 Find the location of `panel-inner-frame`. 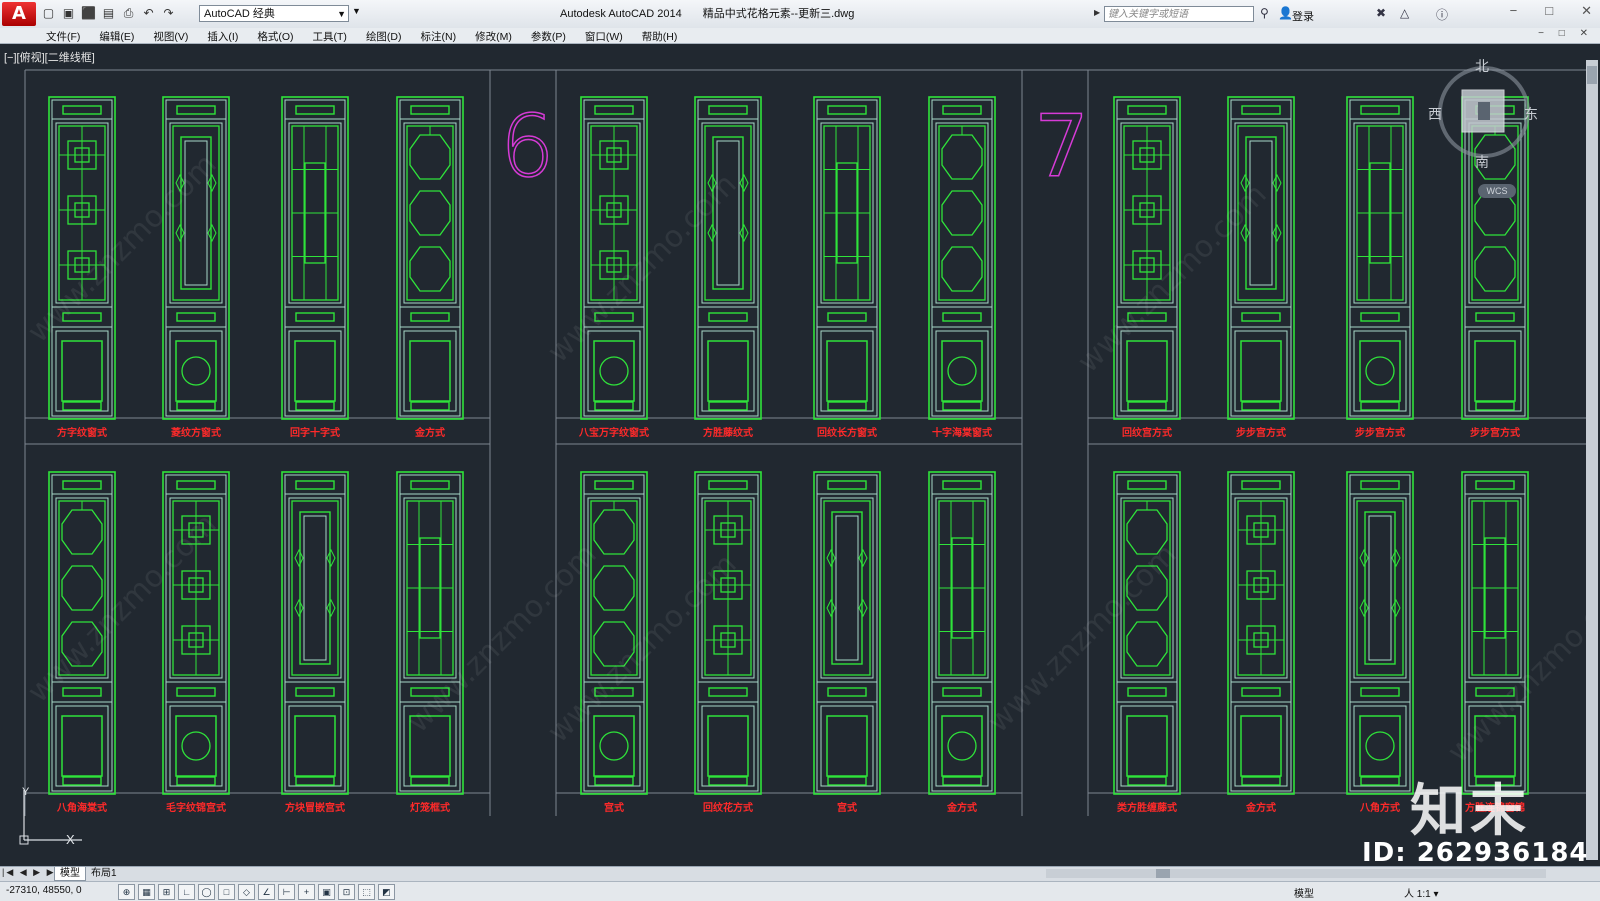

panel-inner-frame is located at coordinates (315, 633).